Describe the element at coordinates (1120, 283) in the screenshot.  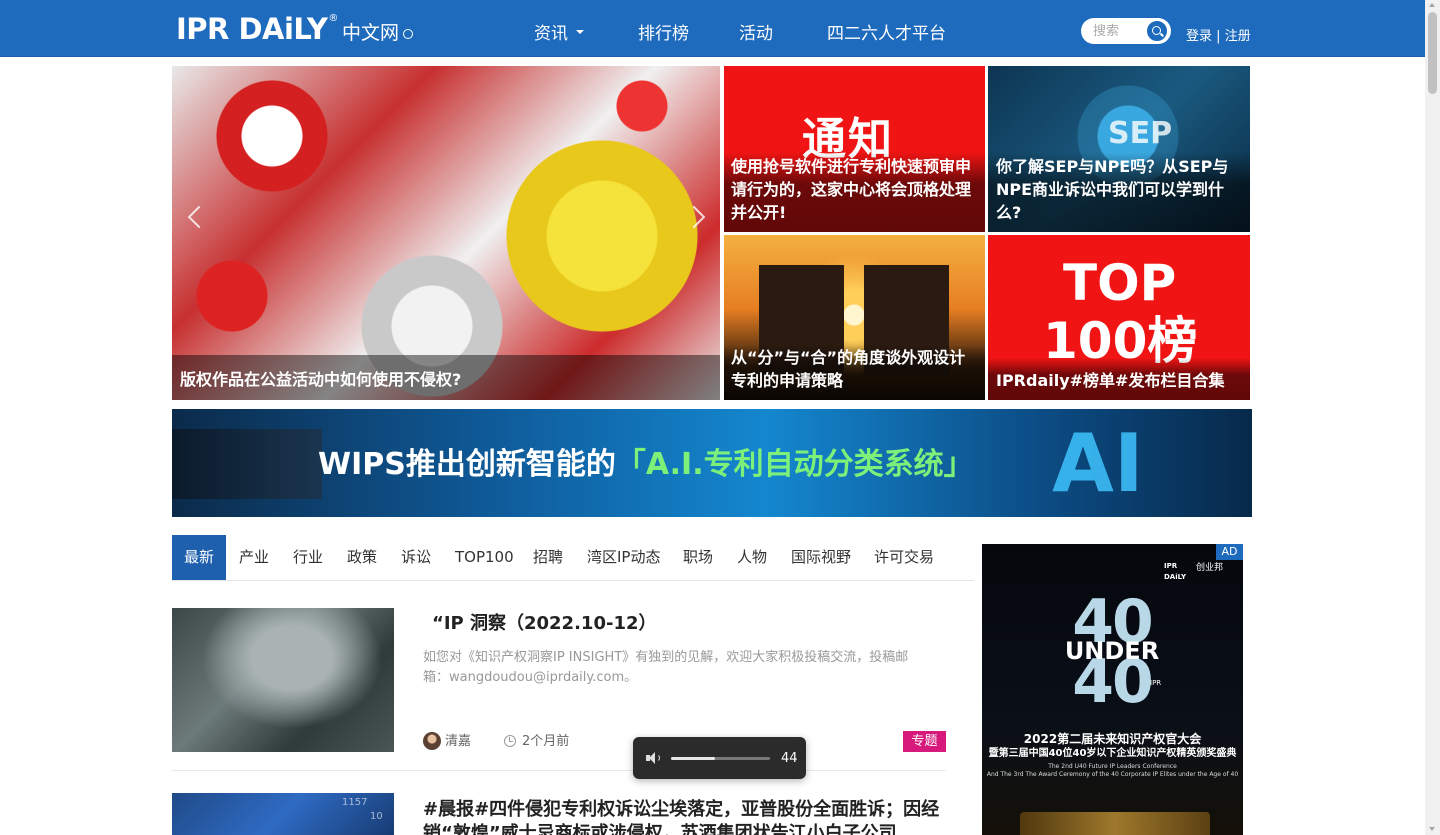
I see `top100-overlay-line1: TOP` at that location.